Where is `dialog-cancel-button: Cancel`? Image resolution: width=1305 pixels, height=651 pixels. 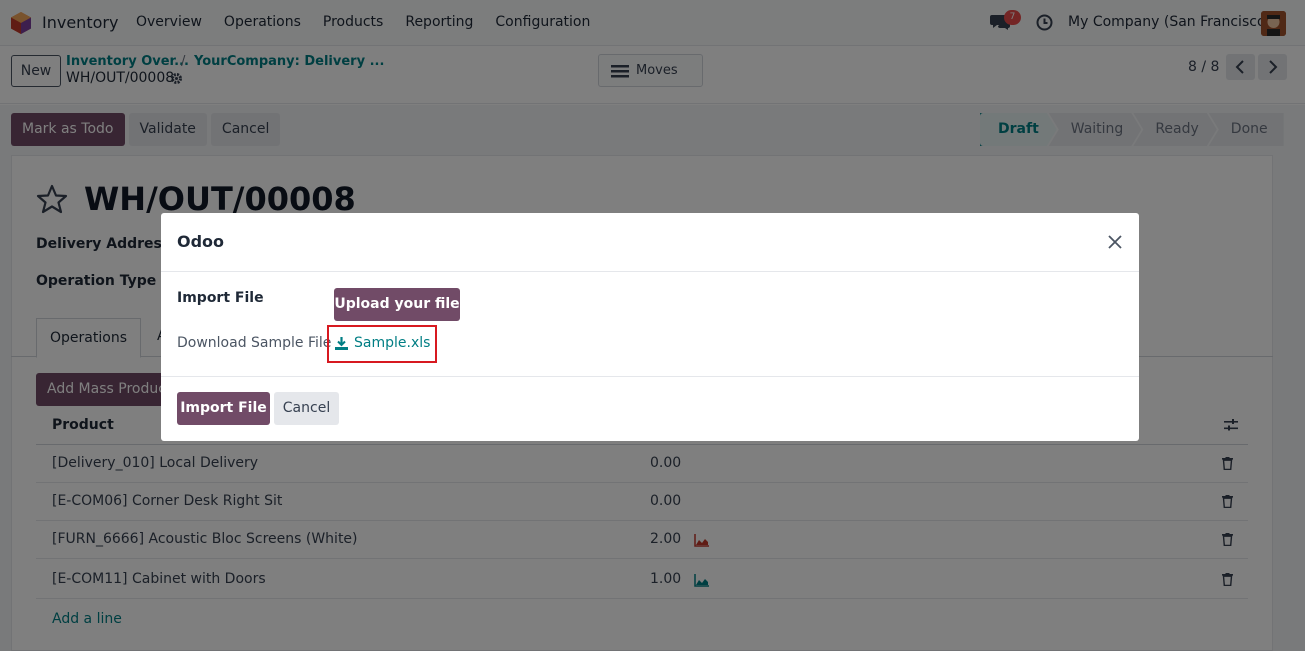
dialog-cancel-button: Cancel is located at coordinates (306, 408).